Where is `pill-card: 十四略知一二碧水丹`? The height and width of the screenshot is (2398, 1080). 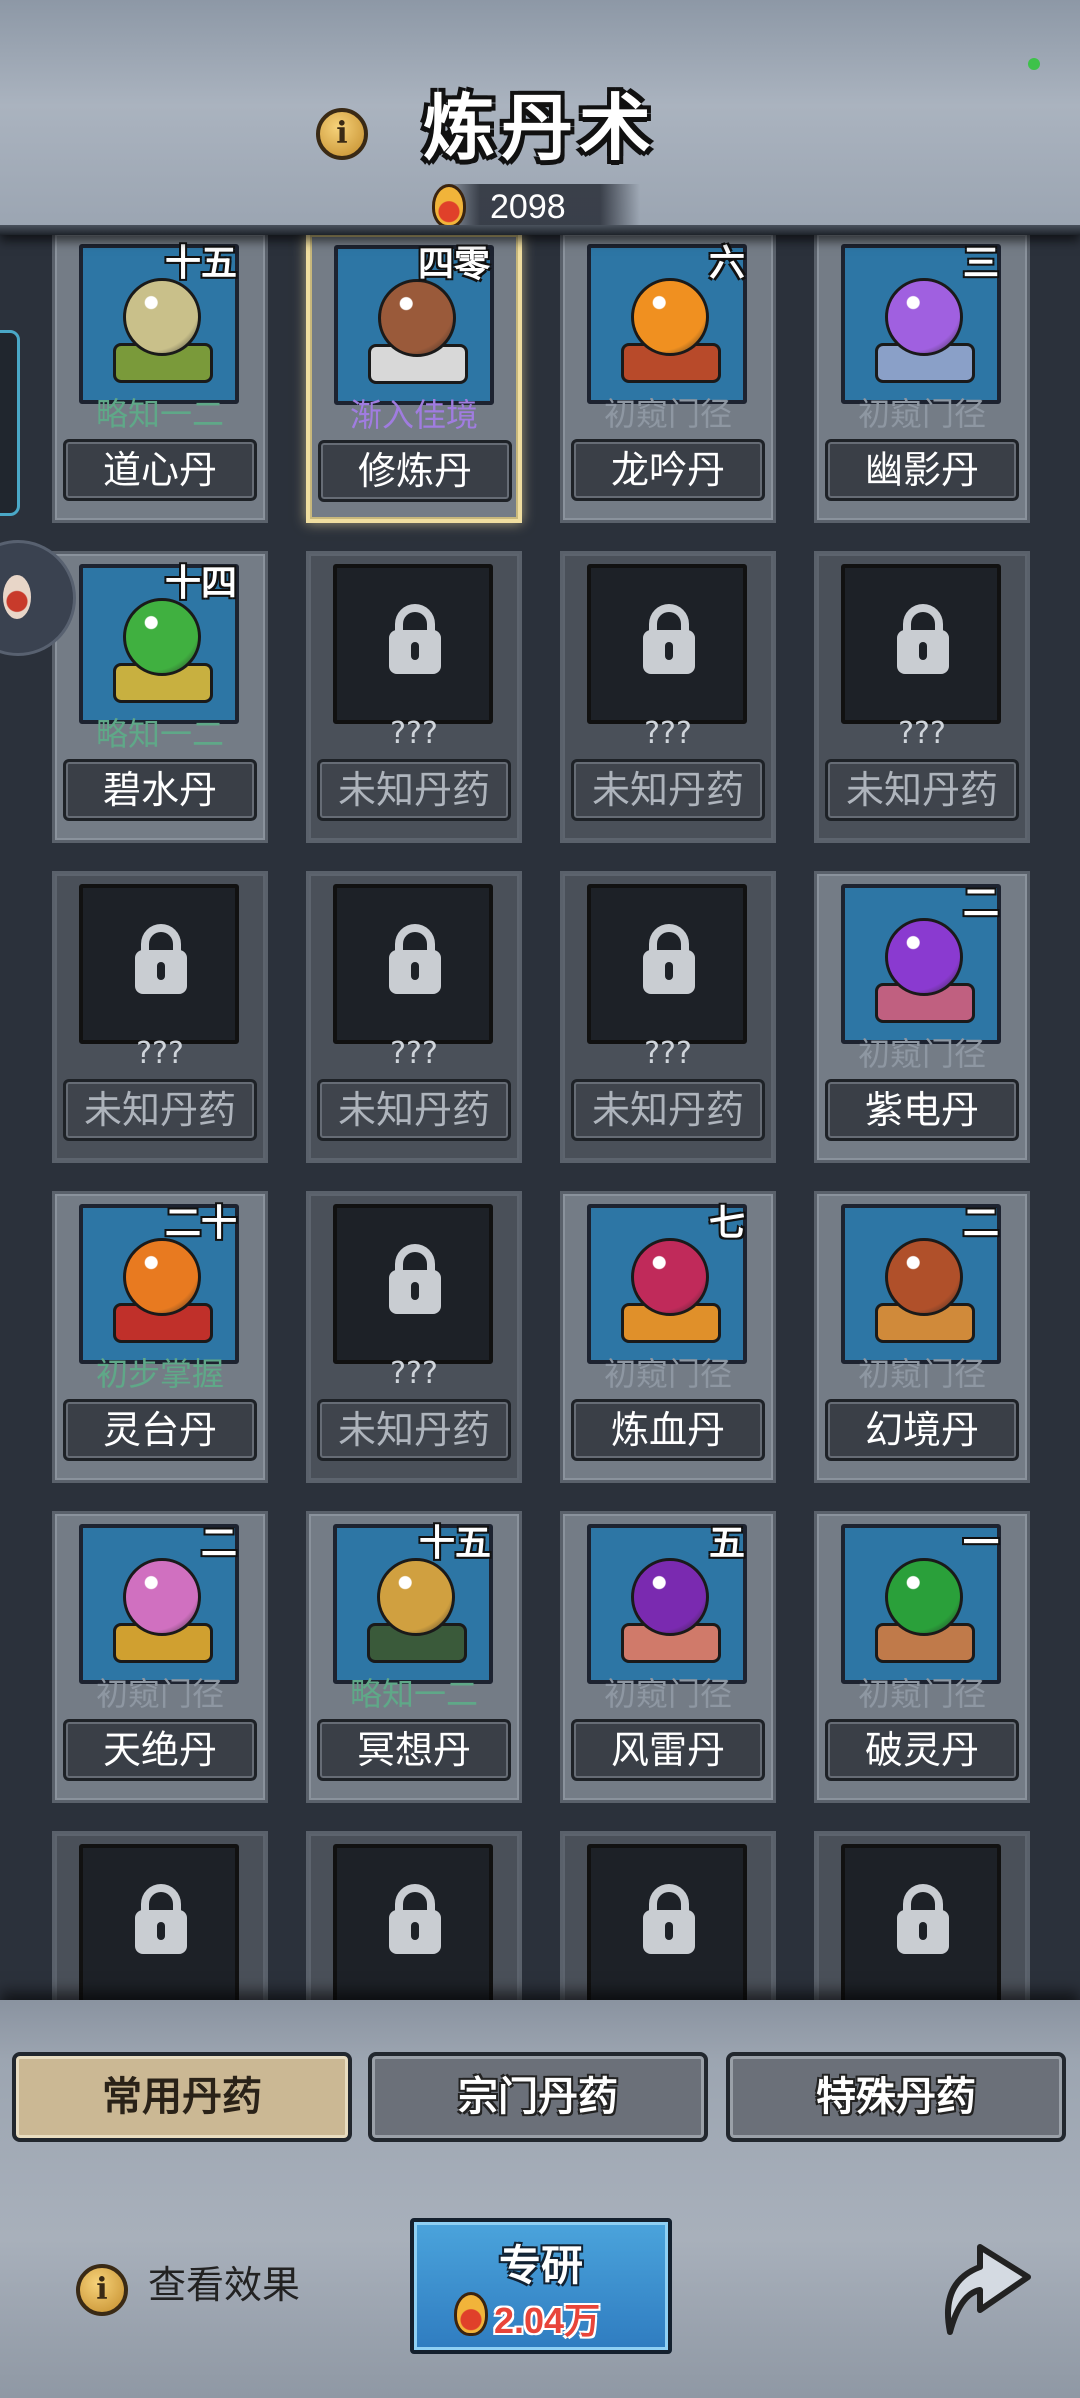
pill-card: 十四略知一二碧水丹 is located at coordinates (160, 697).